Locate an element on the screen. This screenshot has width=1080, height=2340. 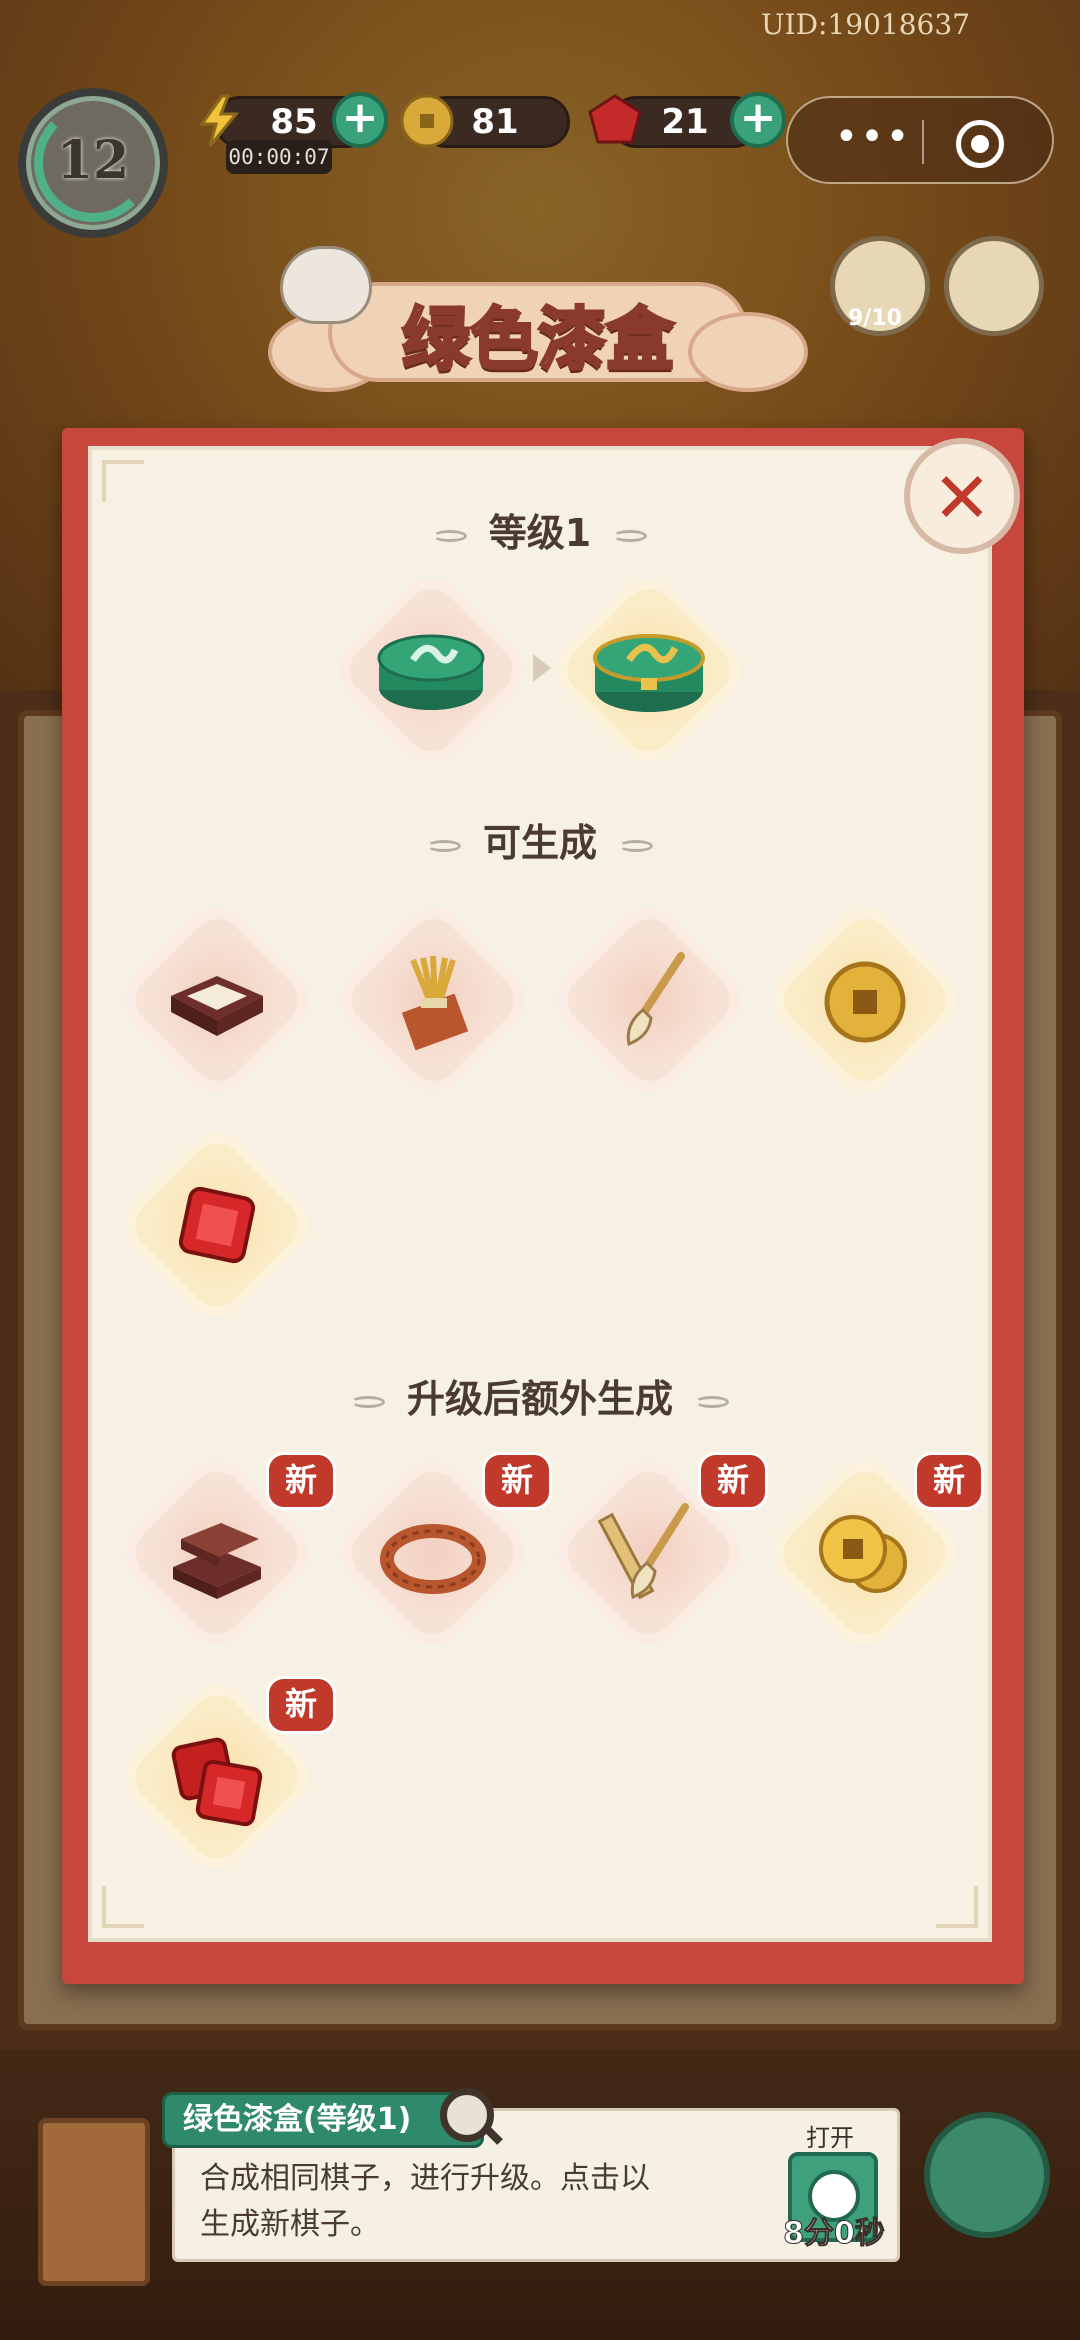
coins-pair-icon is located at coordinates (863, 1554).